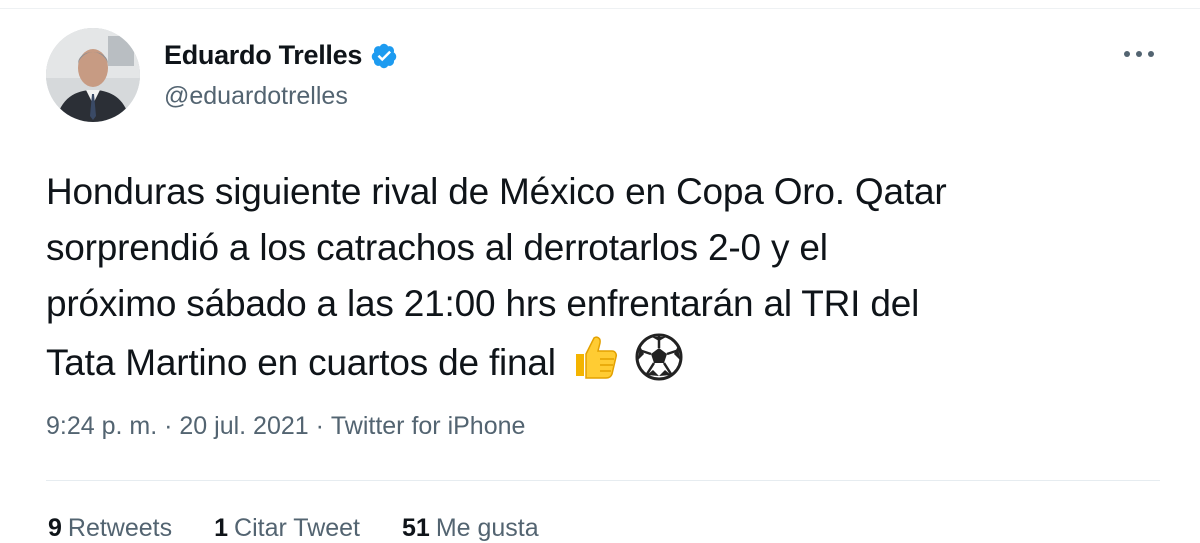  I want to click on quote-tweets-stat: 1 Citar Tweet, so click(287, 528).